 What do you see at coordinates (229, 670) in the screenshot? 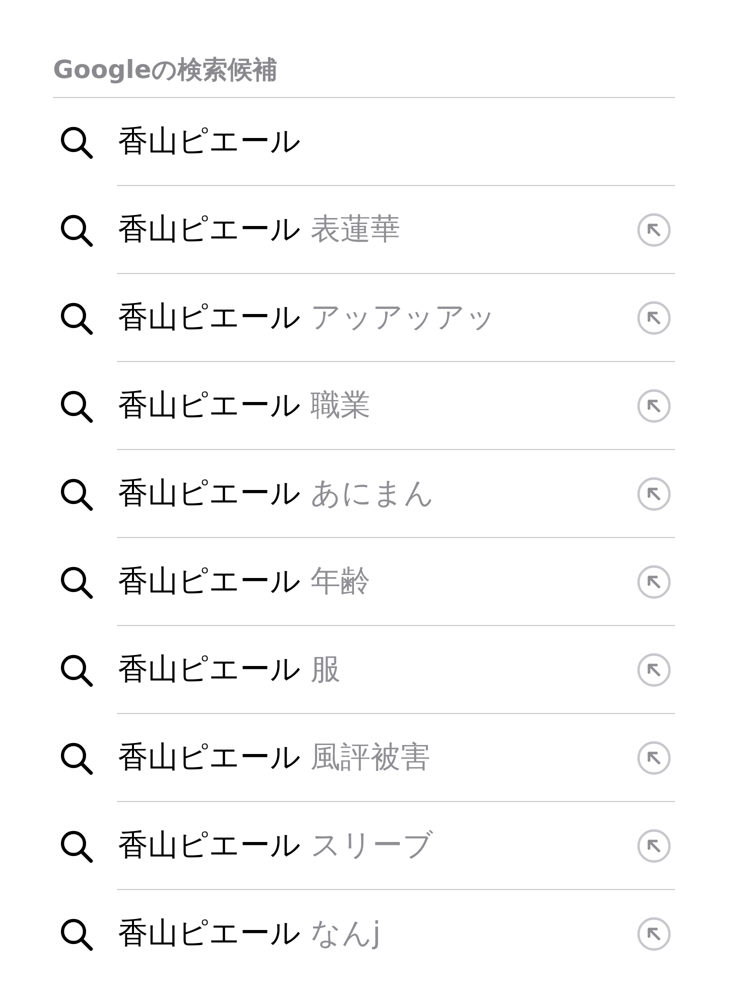
I see `suggestion-text: 香山ピエール 服` at bounding box center [229, 670].